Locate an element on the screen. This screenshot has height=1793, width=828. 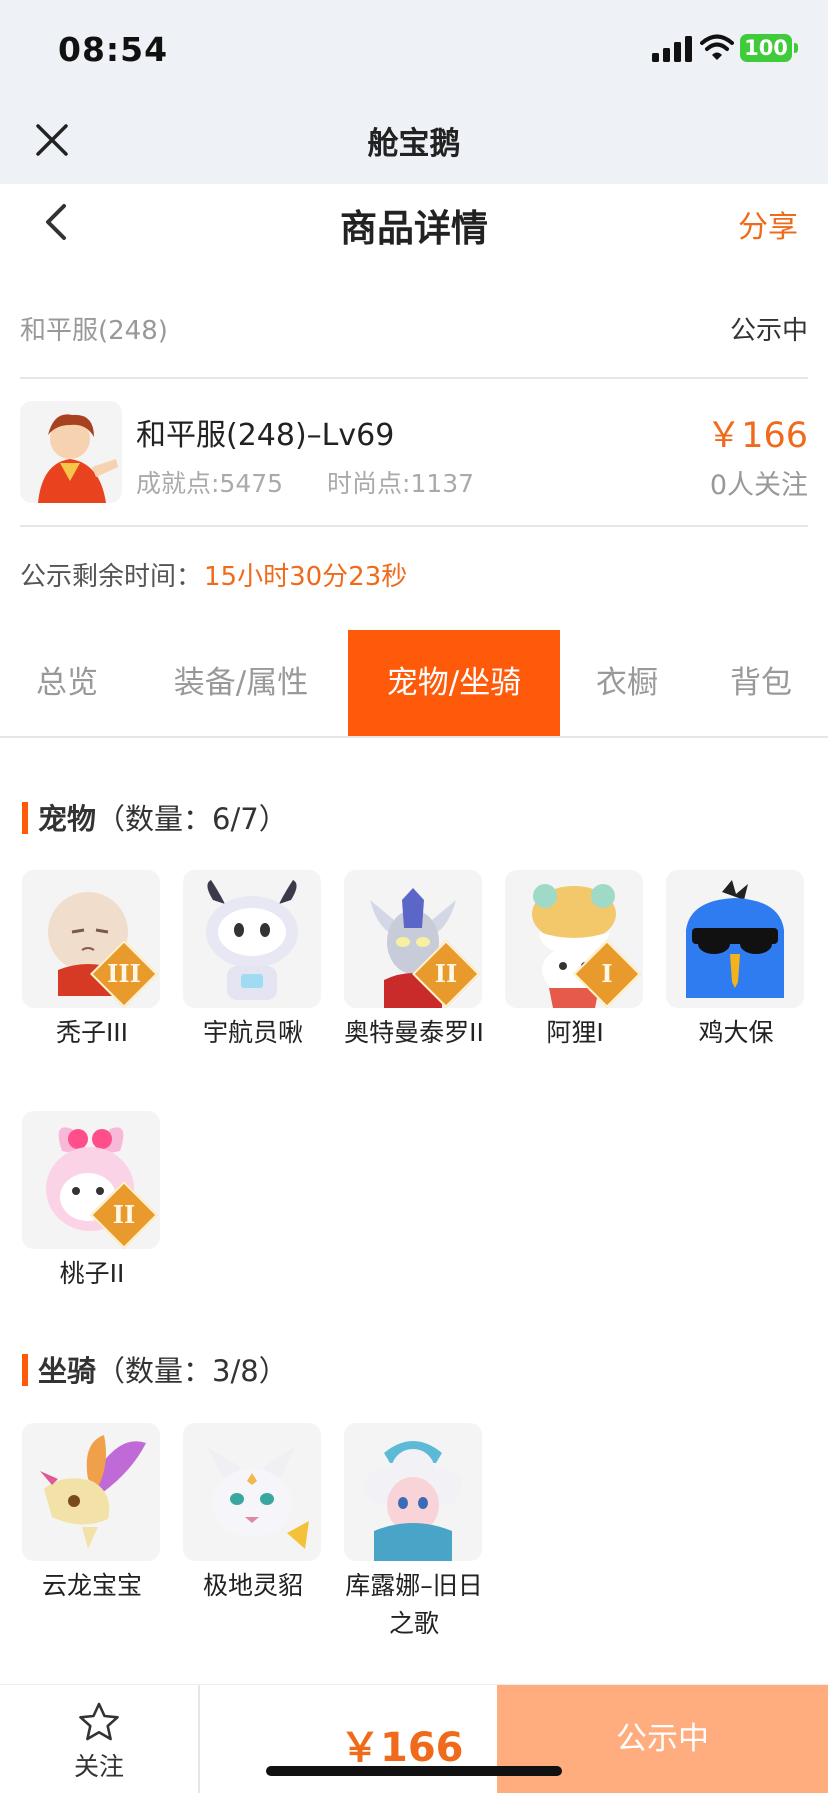
top-header: 08:54 100 舱宝鹅 is located at coordinates (414, 92).